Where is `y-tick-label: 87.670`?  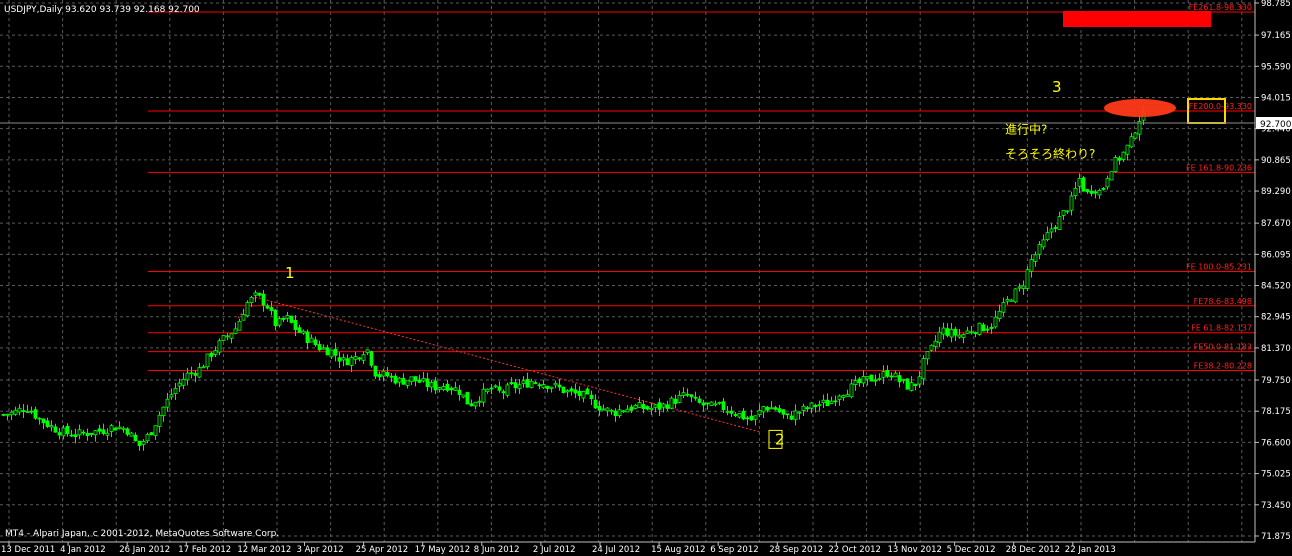
y-tick-label: 87.670 is located at coordinates (1276, 224).